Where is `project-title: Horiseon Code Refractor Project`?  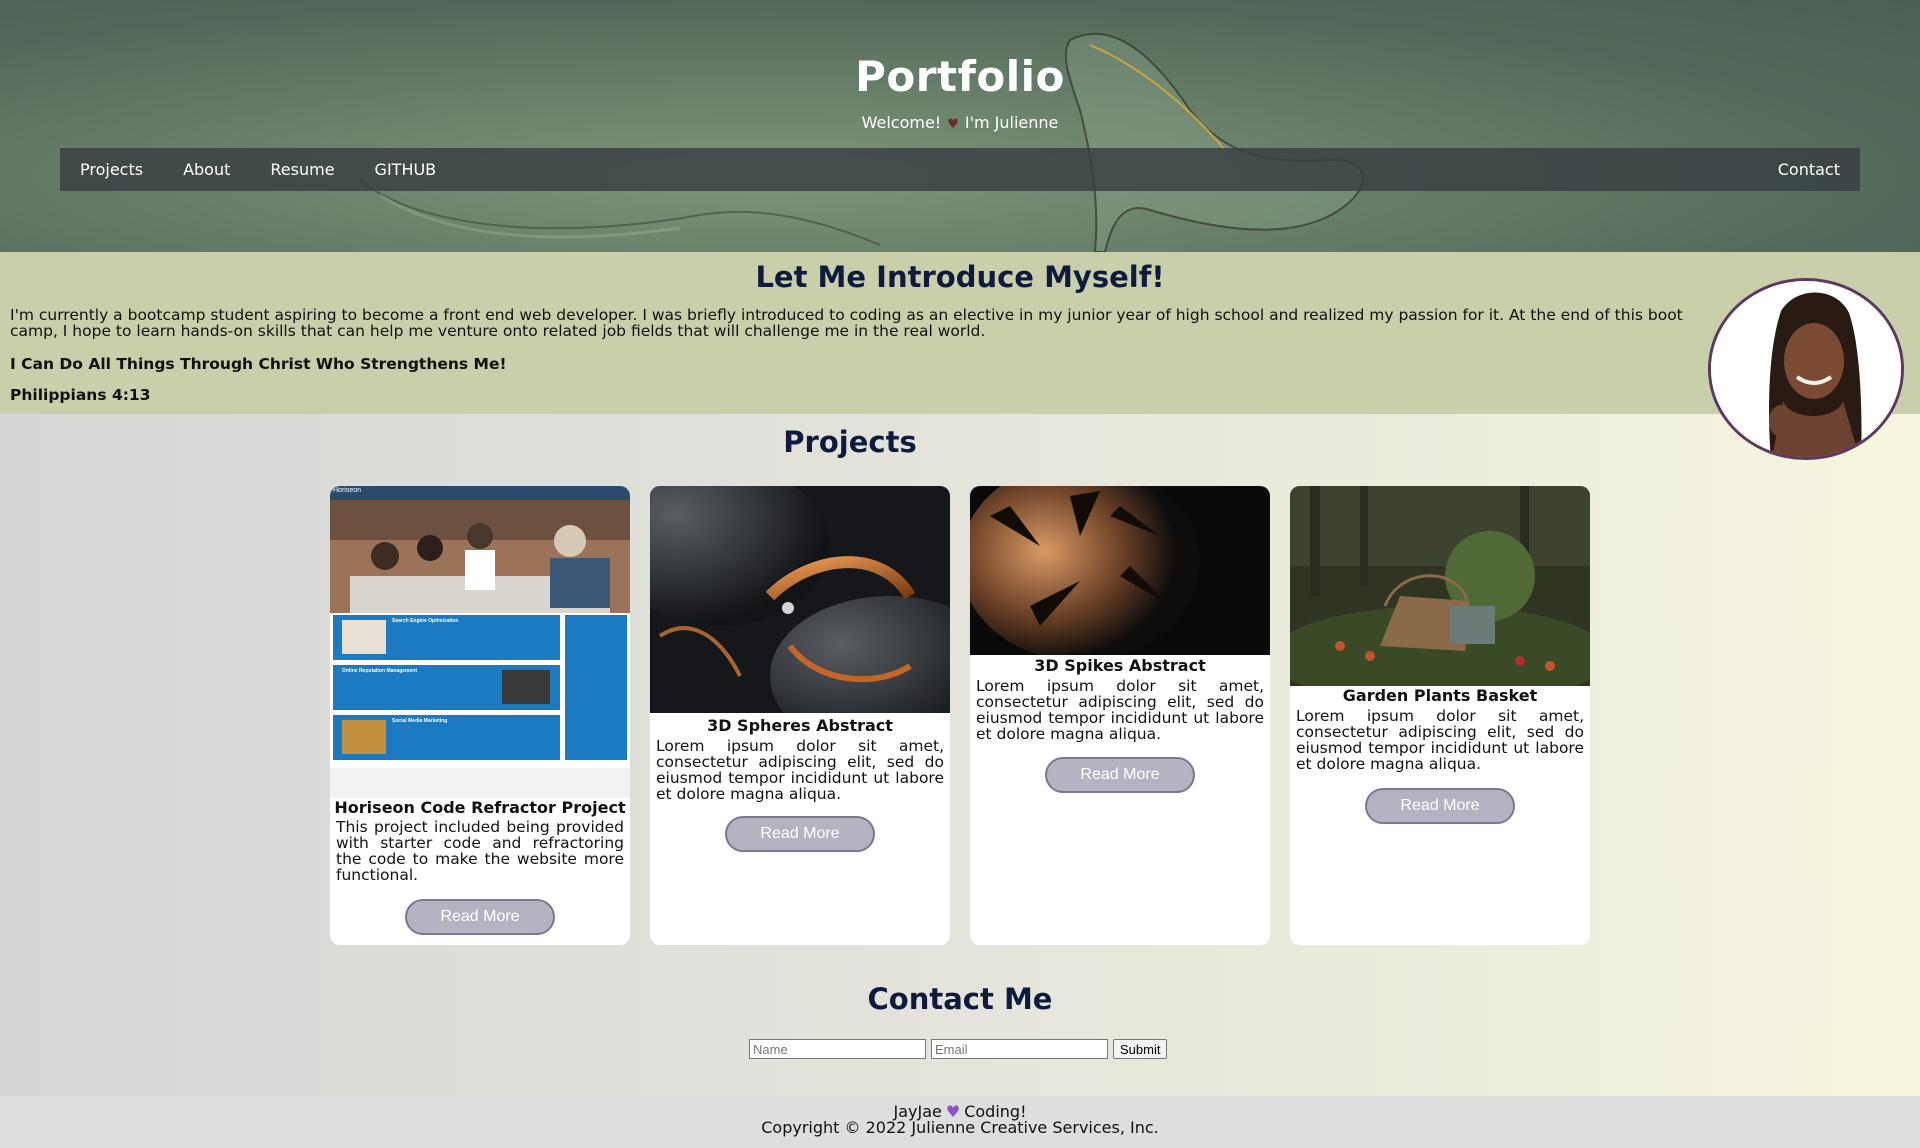
project-title: Horiseon Code Refractor Project is located at coordinates (480, 807).